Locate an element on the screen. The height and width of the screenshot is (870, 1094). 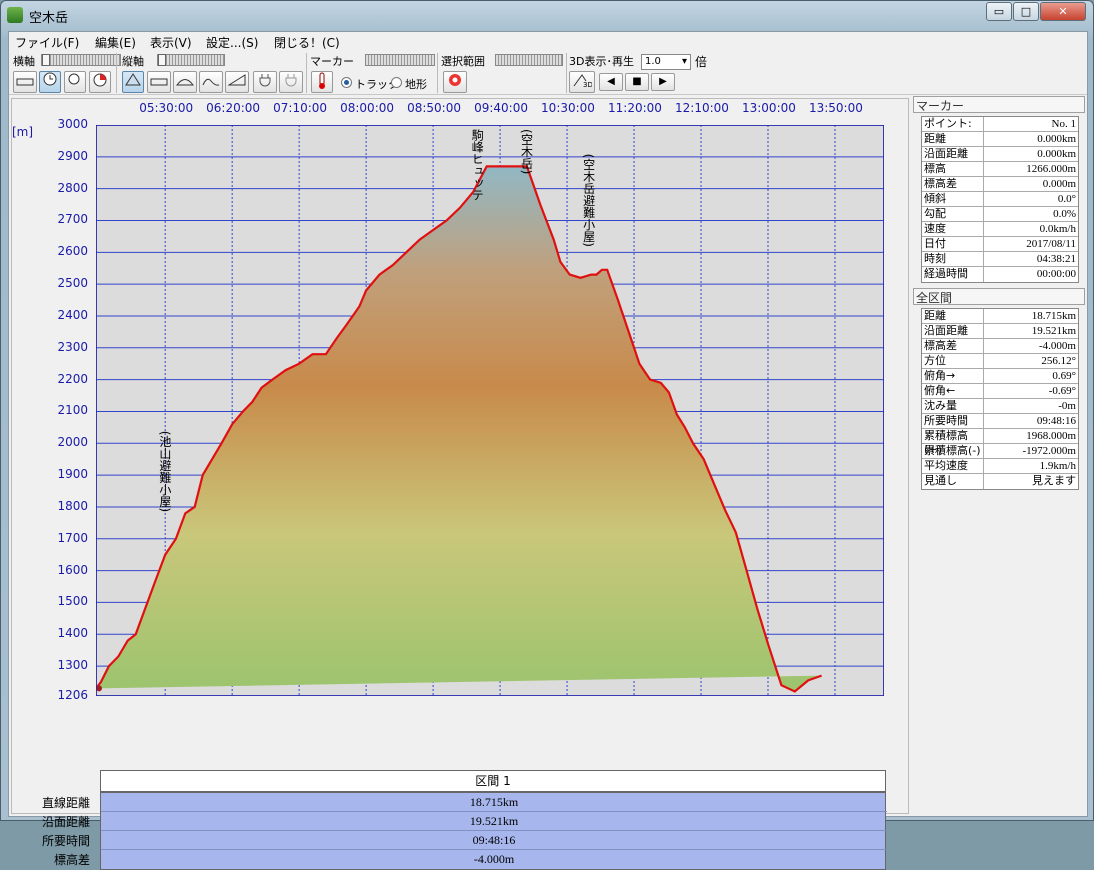
maximize-button: □ is located at coordinates (1026, 11).